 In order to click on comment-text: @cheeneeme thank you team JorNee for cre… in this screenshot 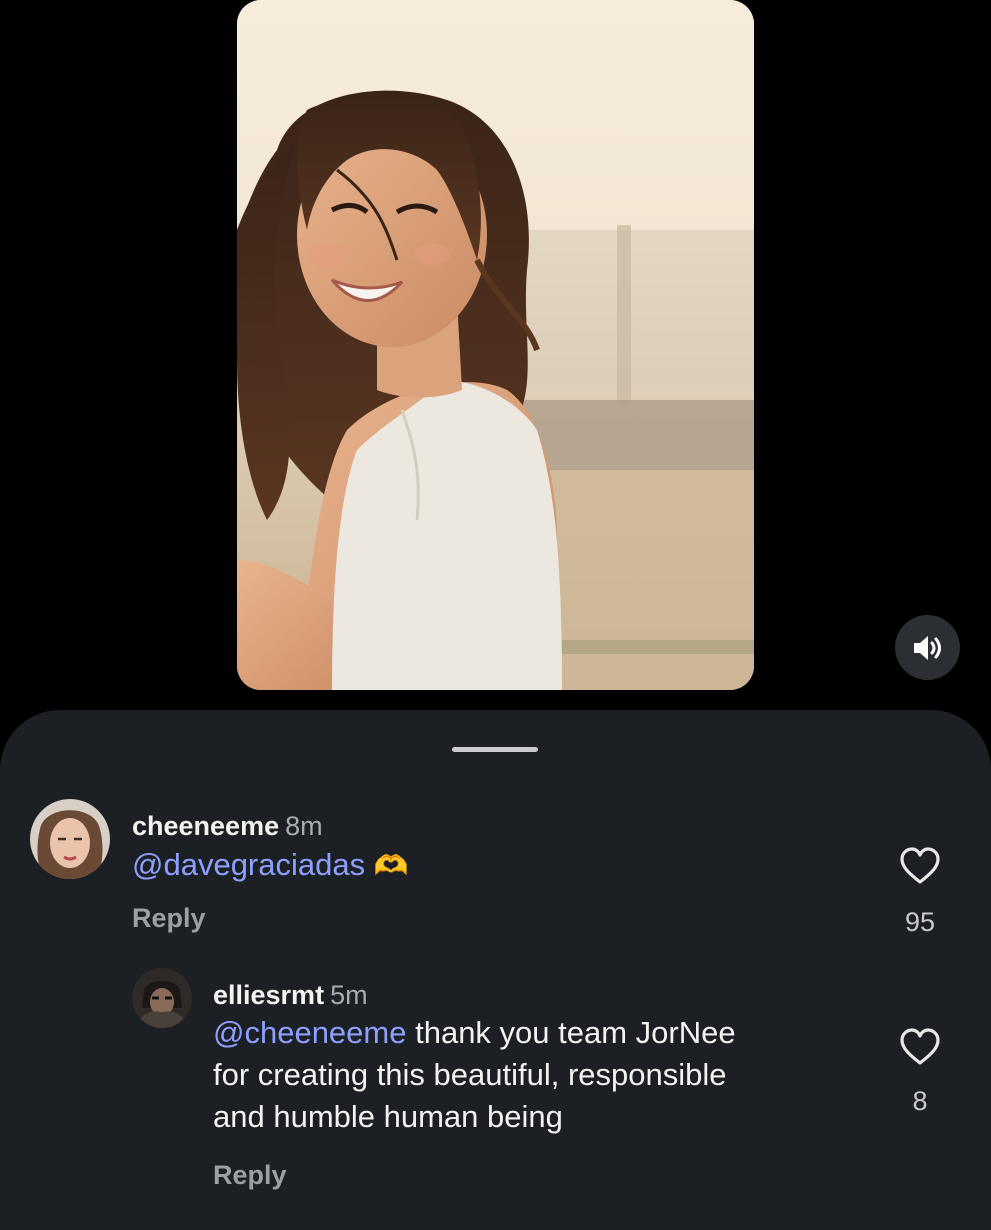, I will do `click(543, 1075)`.